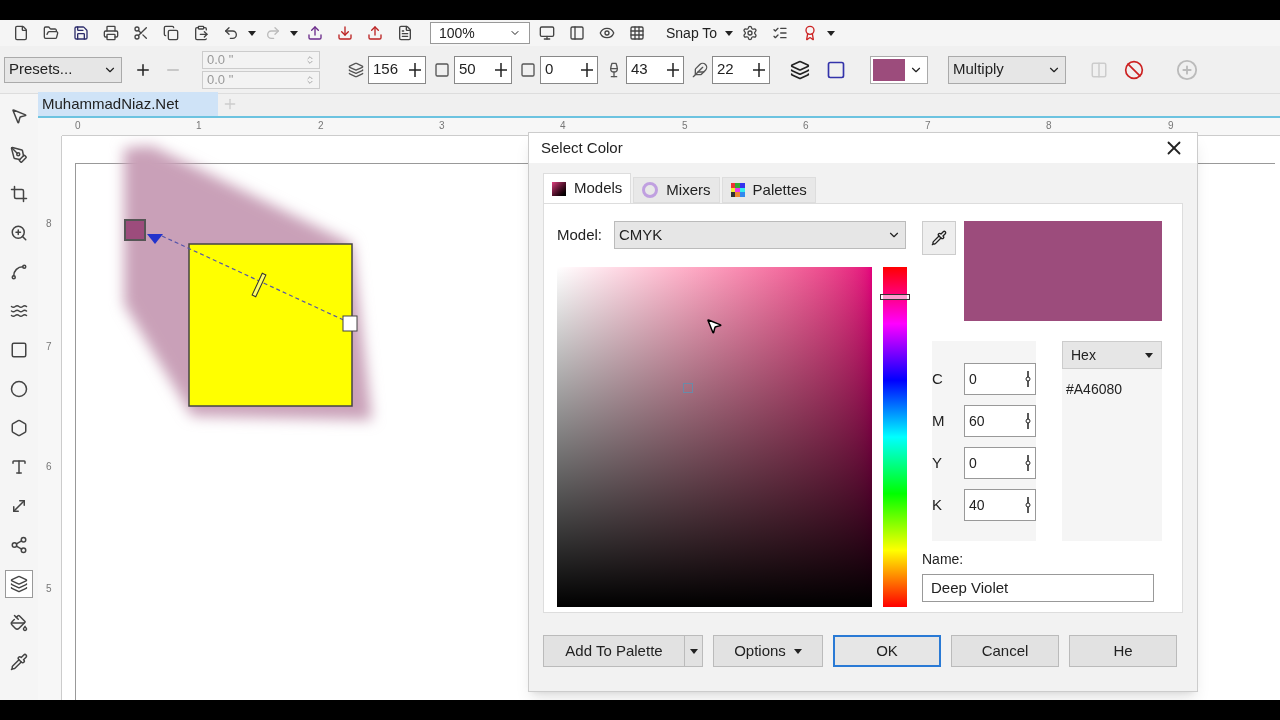  I want to click on component-label: C, so click(938, 378).